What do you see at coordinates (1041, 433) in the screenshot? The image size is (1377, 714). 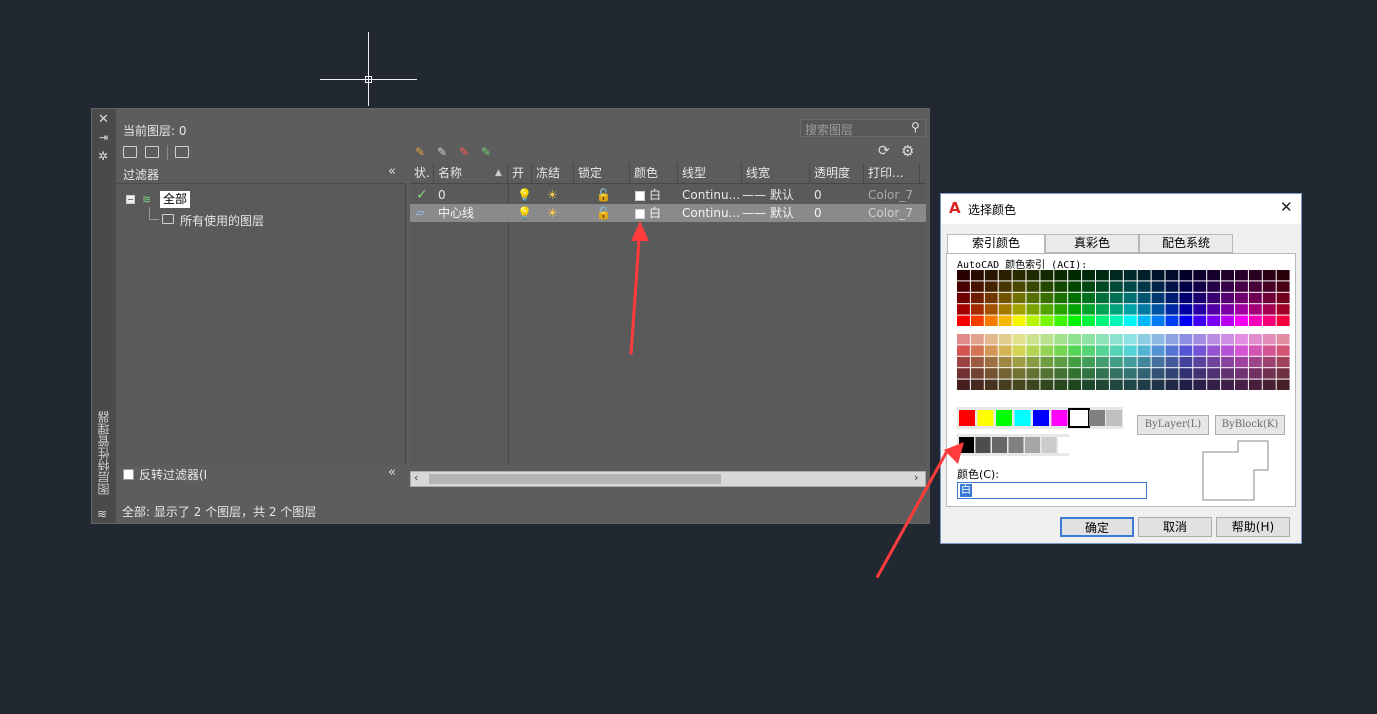 I see `standard-colors` at bounding box center [1041, 433].